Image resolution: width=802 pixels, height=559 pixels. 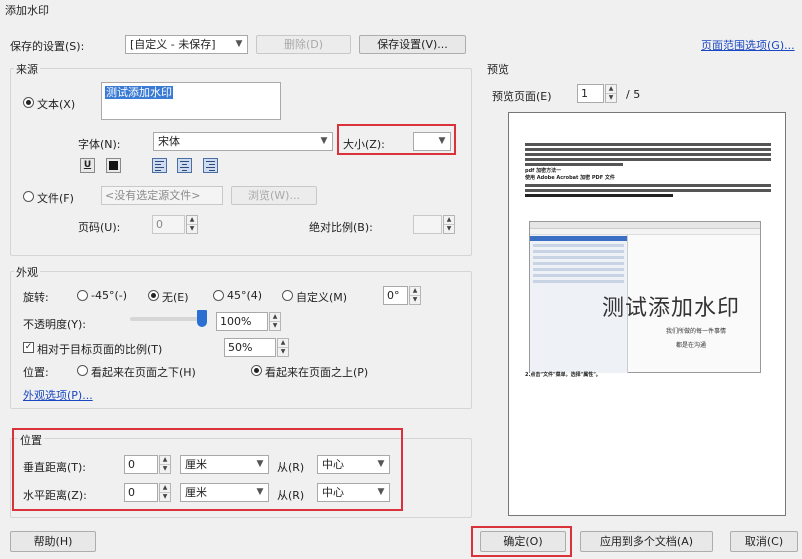 I want to click on rotation-45-radio, so click(x=218, y=295).